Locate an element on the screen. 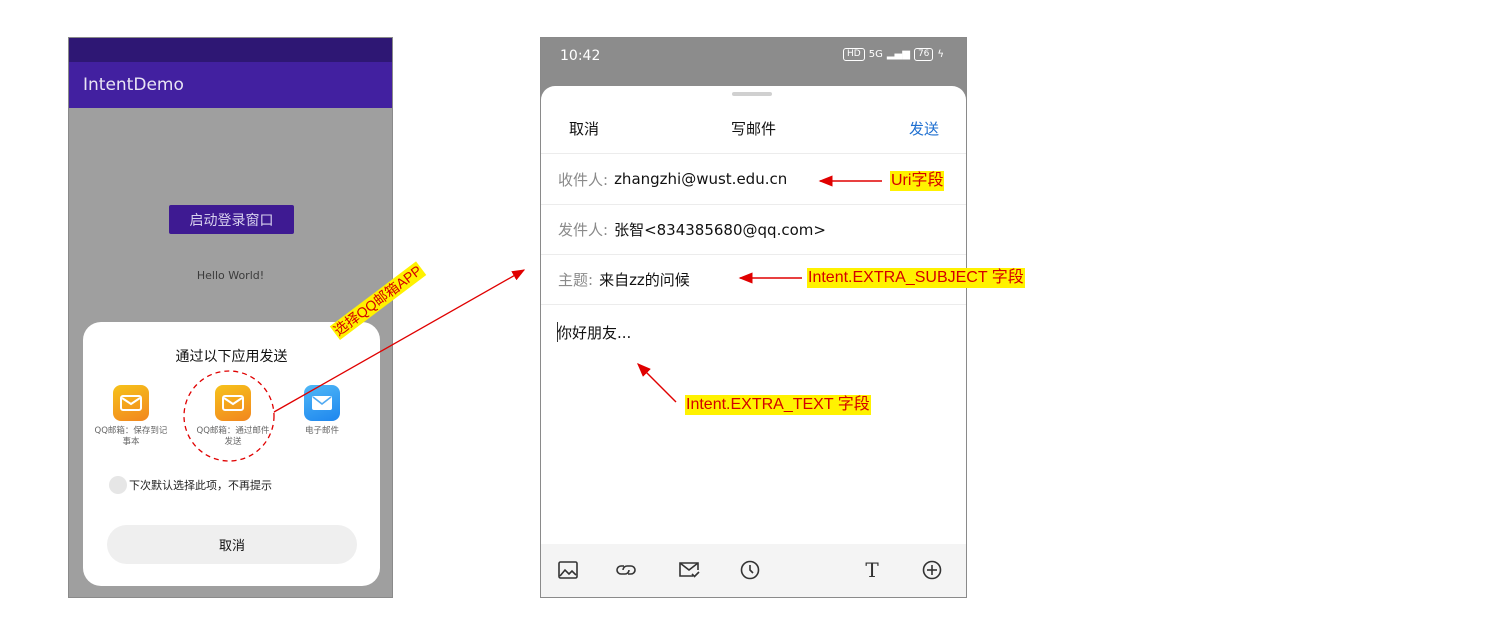 The width and height of the screenshot is (1509, 621). sender-row: 发件人: 张智<834385680@qq.com> is located at coordinates (753, 229).